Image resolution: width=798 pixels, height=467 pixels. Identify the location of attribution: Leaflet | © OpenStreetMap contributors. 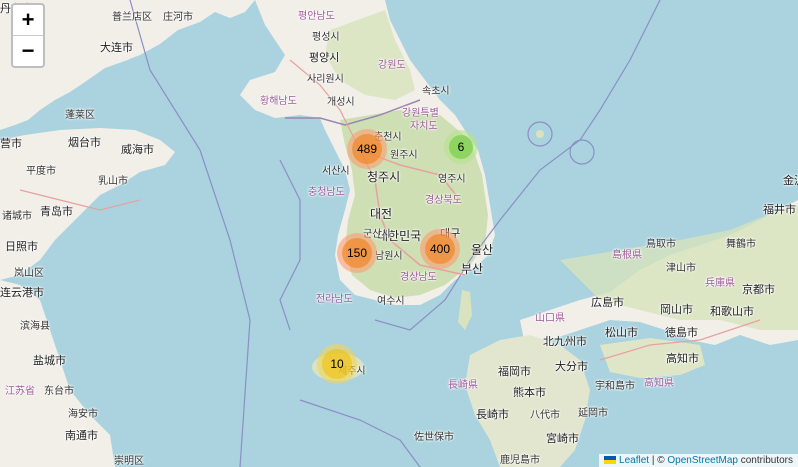
(698, 460).